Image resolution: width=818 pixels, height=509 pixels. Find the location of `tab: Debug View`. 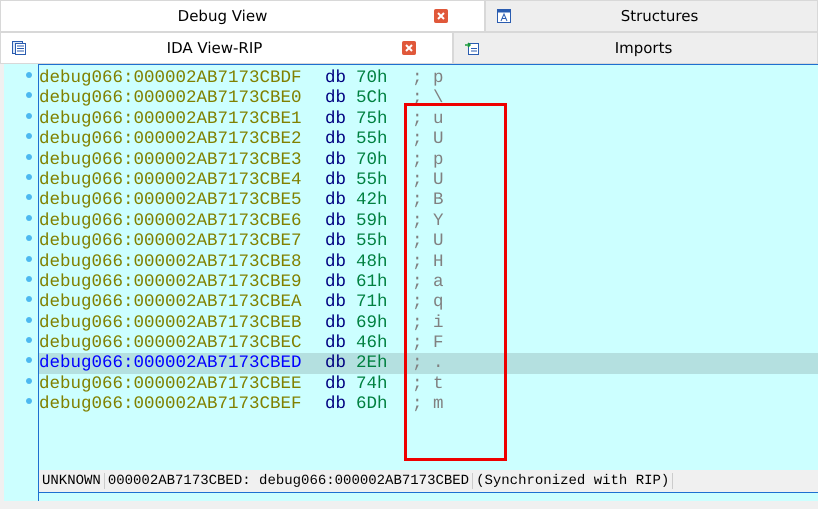

tab: Debug View is located at coordinates (242, 16).